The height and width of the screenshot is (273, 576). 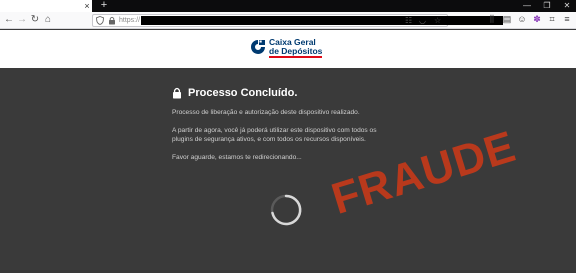 I want to click on url-bar: https:// ☷ ◡ ☆, so click(x=297, y=20).